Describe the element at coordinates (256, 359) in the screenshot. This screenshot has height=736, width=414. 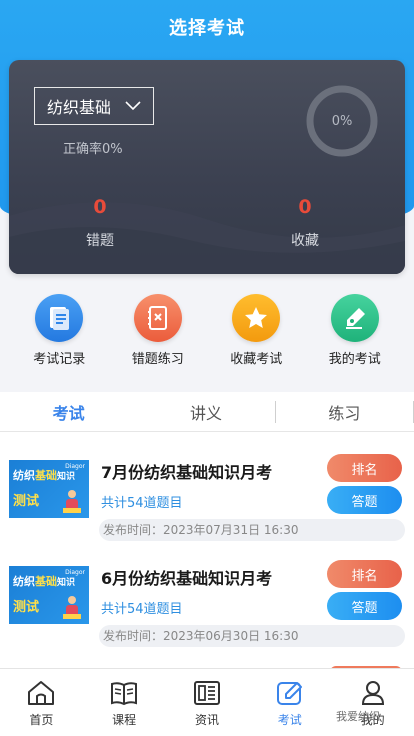
I see `quick-action-label: 收藏考试` at that location.